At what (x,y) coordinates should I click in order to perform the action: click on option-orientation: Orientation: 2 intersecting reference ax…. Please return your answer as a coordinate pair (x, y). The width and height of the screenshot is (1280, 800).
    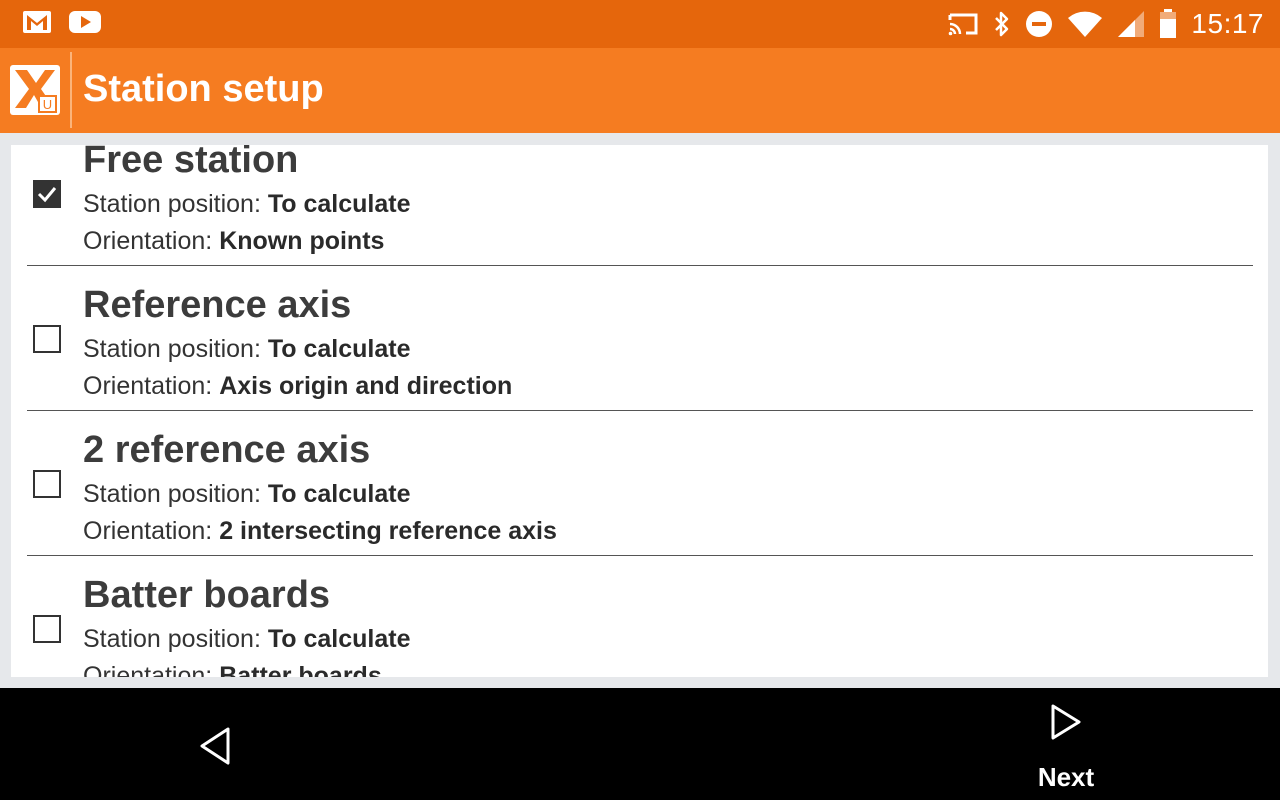
    Looking at the image, I should click on (320, 531).